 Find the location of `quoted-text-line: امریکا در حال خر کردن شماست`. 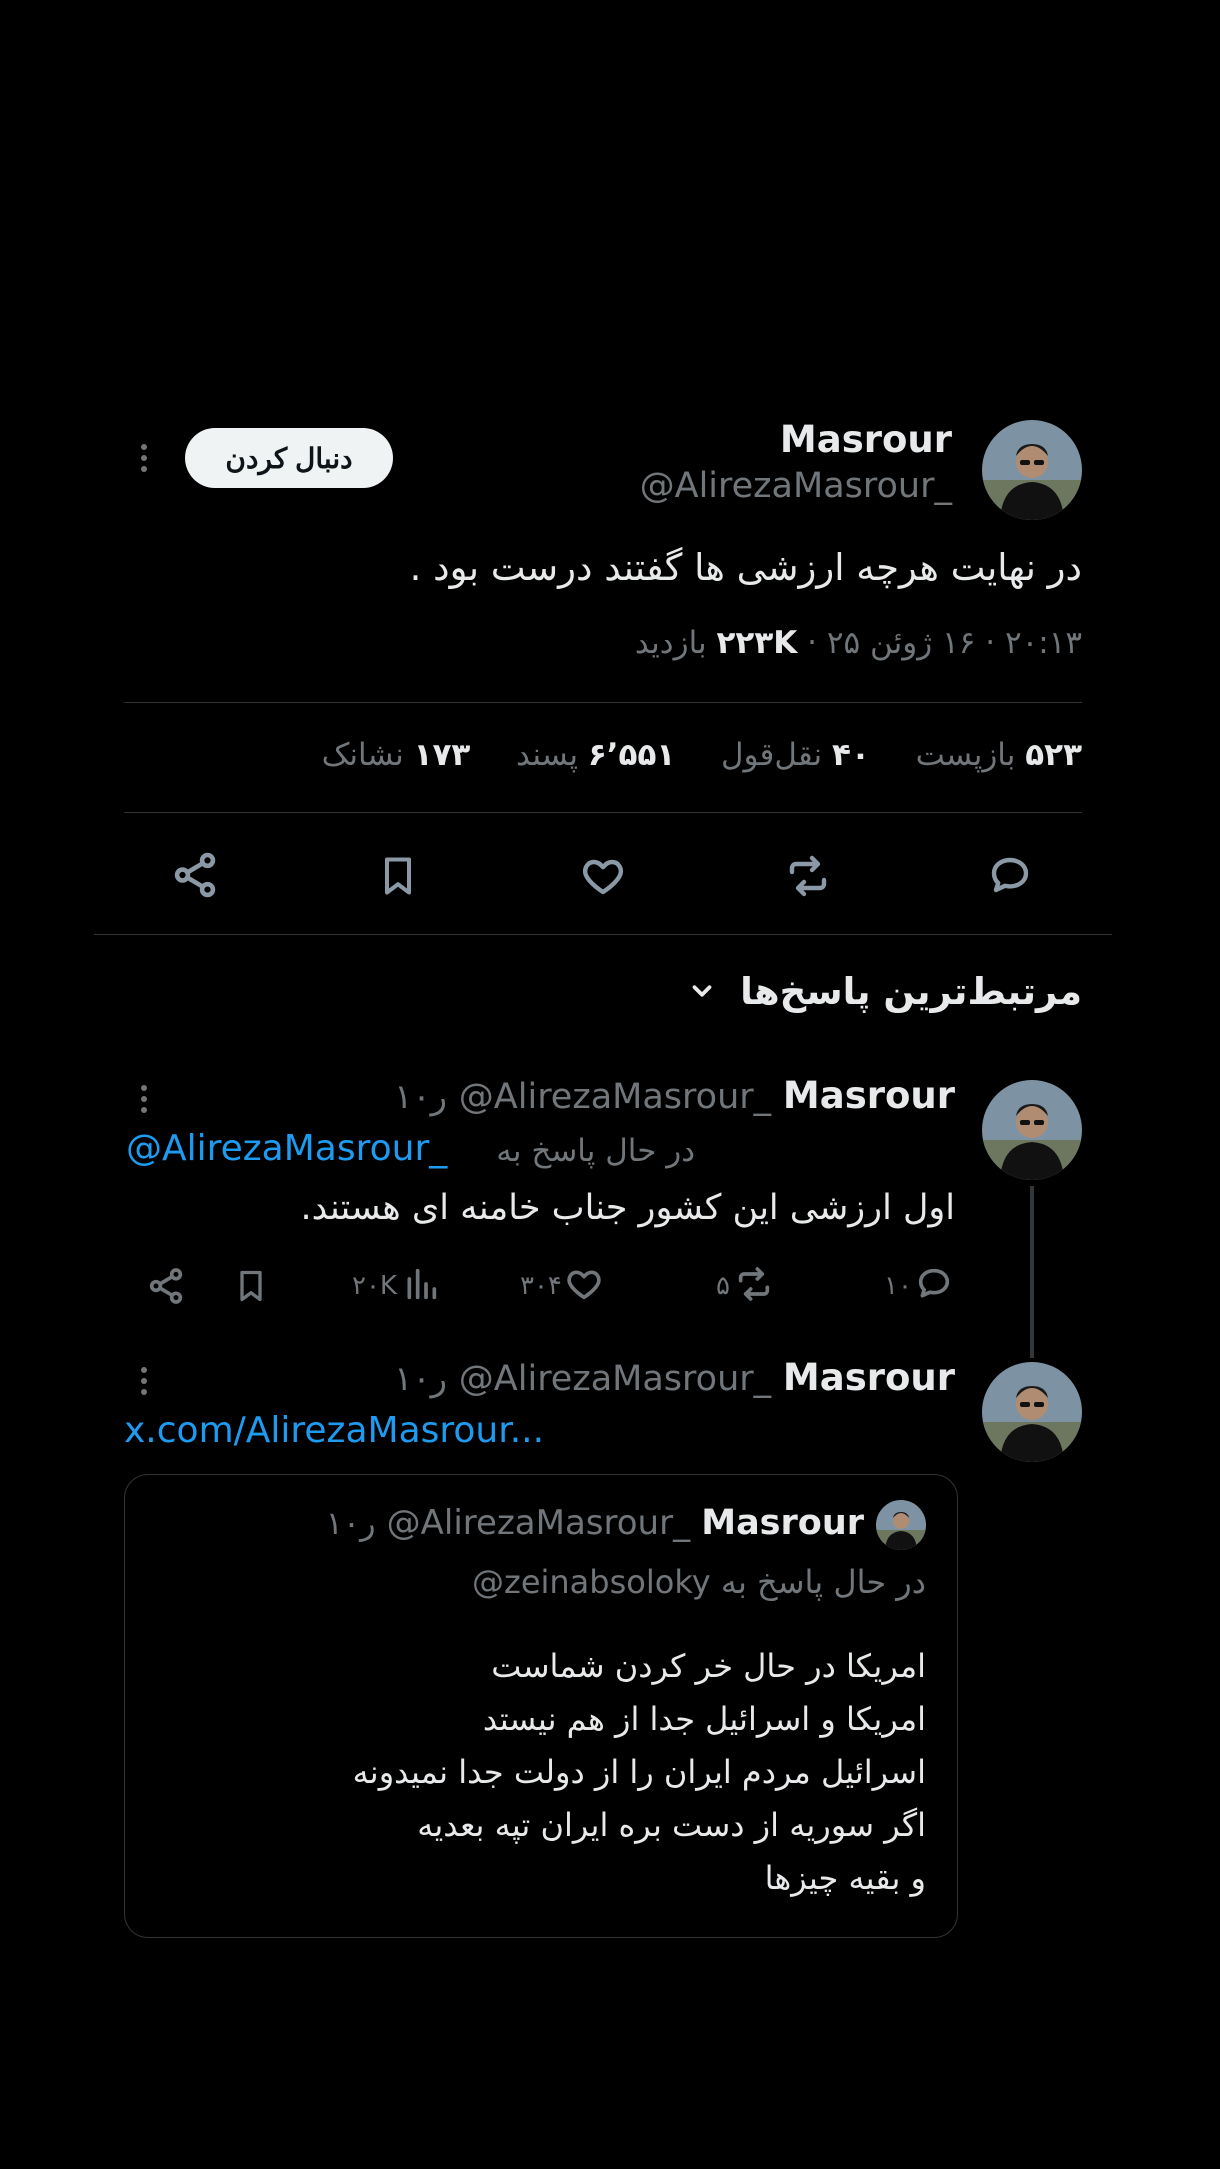

quoted-text-line: امریکا در حال خر کردن شماست is located at coordinates (708, 1666).